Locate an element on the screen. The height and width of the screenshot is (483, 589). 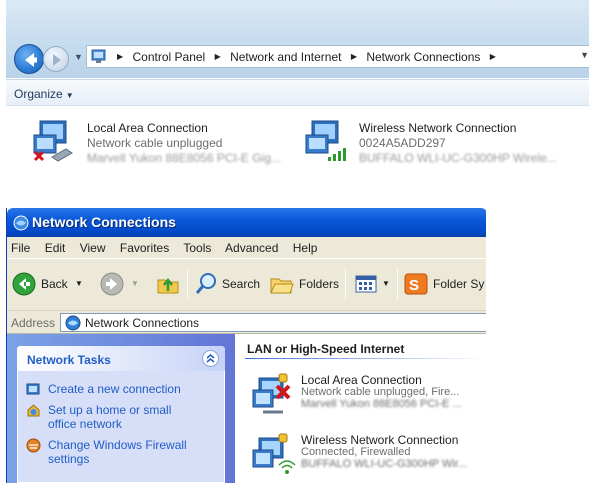
menu-favorites: Favorites is located at coordinates (144, 248).